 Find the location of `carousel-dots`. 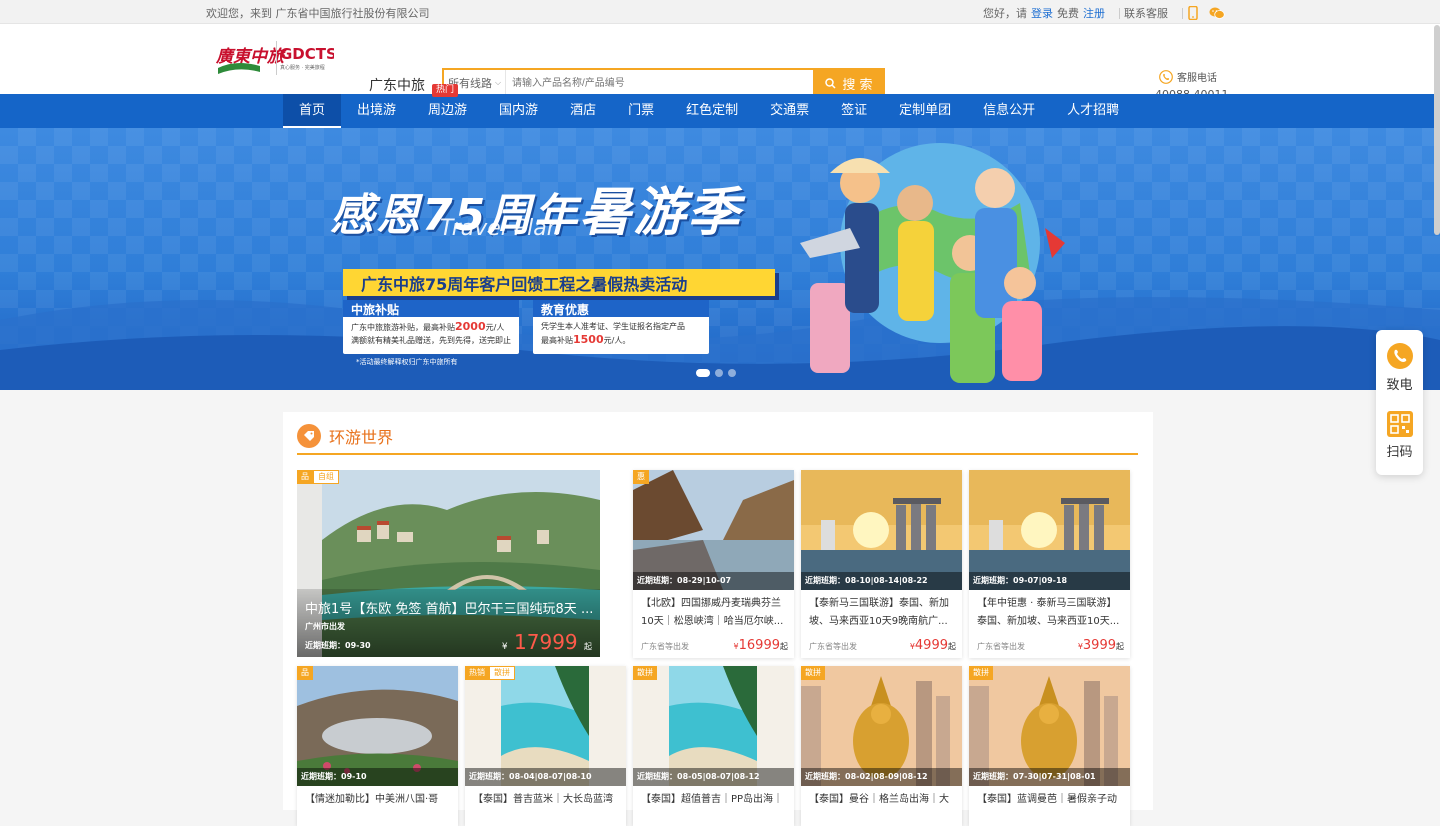

carousel-dots is located at coordinates (716, 373).